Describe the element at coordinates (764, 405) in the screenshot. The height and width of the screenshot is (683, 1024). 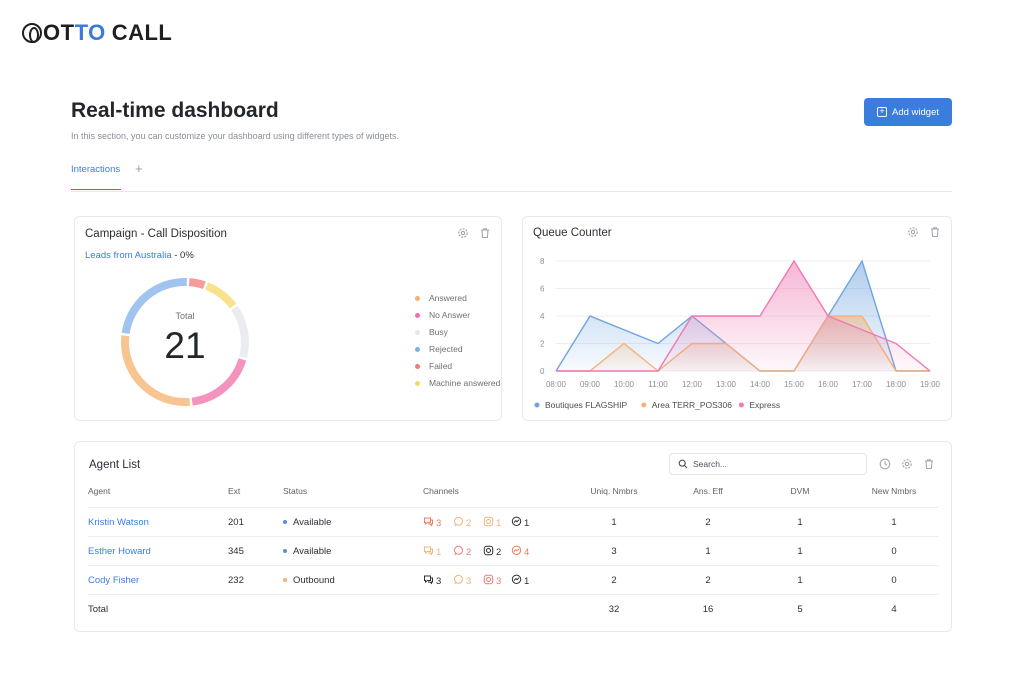
I see `legend-label: Express` at that location.